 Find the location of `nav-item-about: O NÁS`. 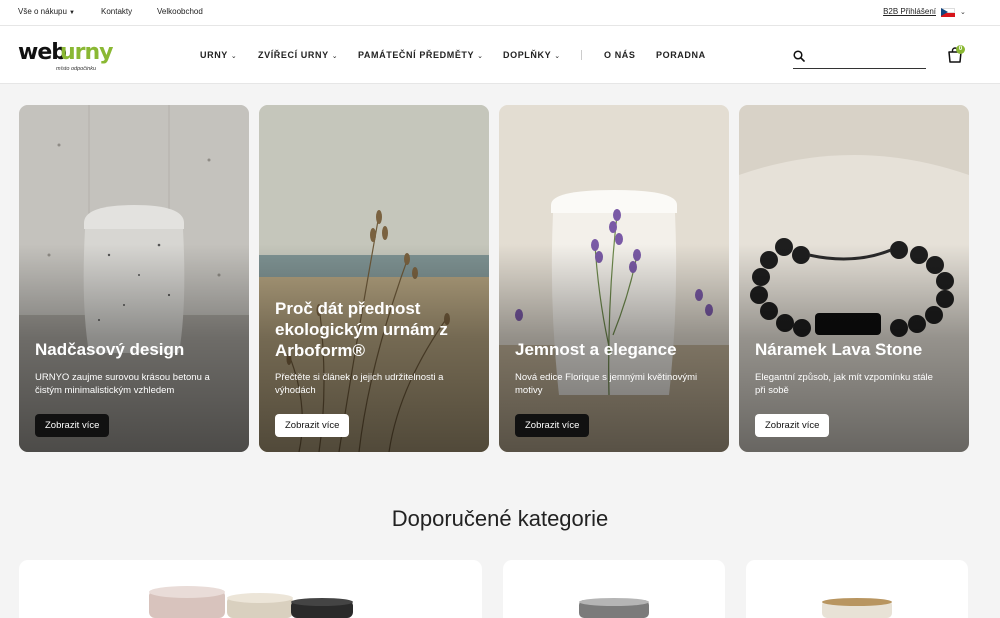

nav-item-about: O NÁS is located at coordinates (620, 55).